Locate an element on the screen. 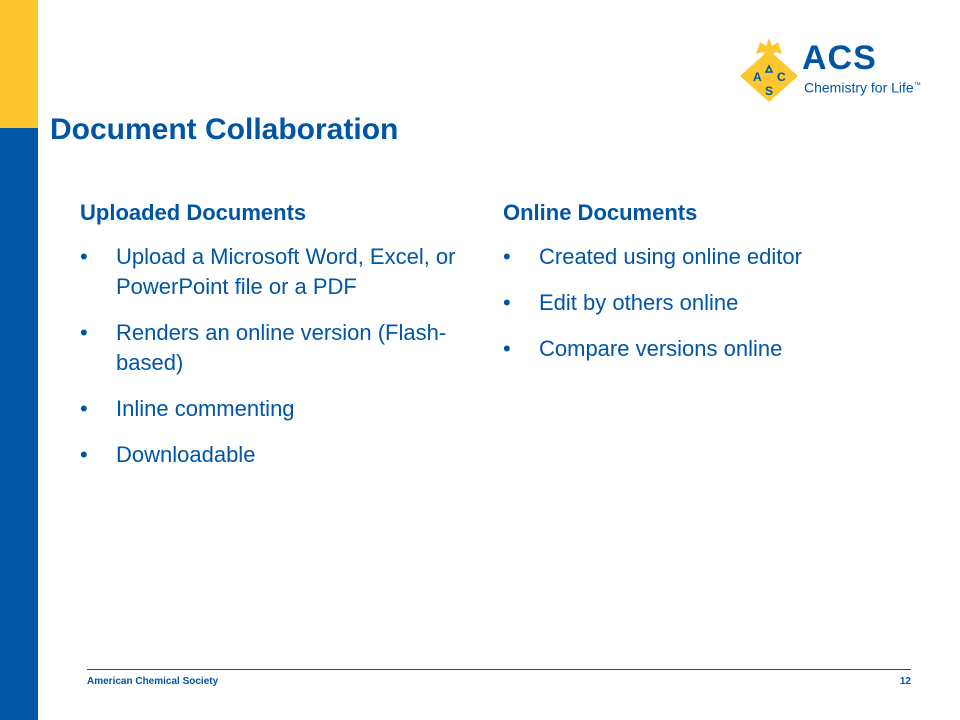 The image size is (960, 720). emblem-letter-s: S is located at coordinates (769, 91).